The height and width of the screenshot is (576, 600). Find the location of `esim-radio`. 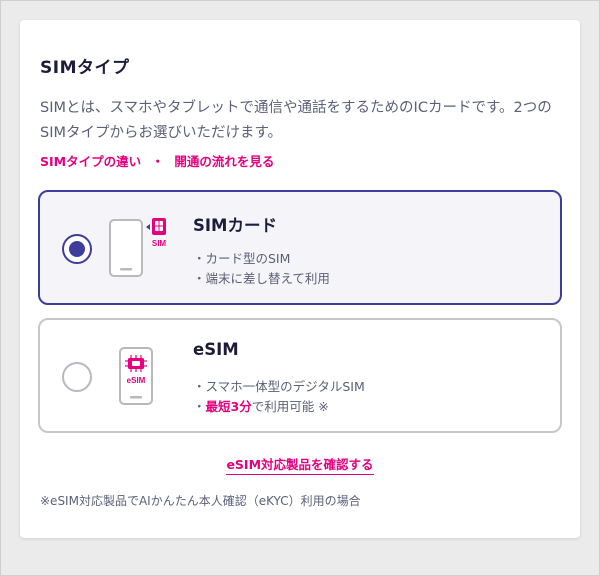

esim-radio is located at coordinates (77, 377).